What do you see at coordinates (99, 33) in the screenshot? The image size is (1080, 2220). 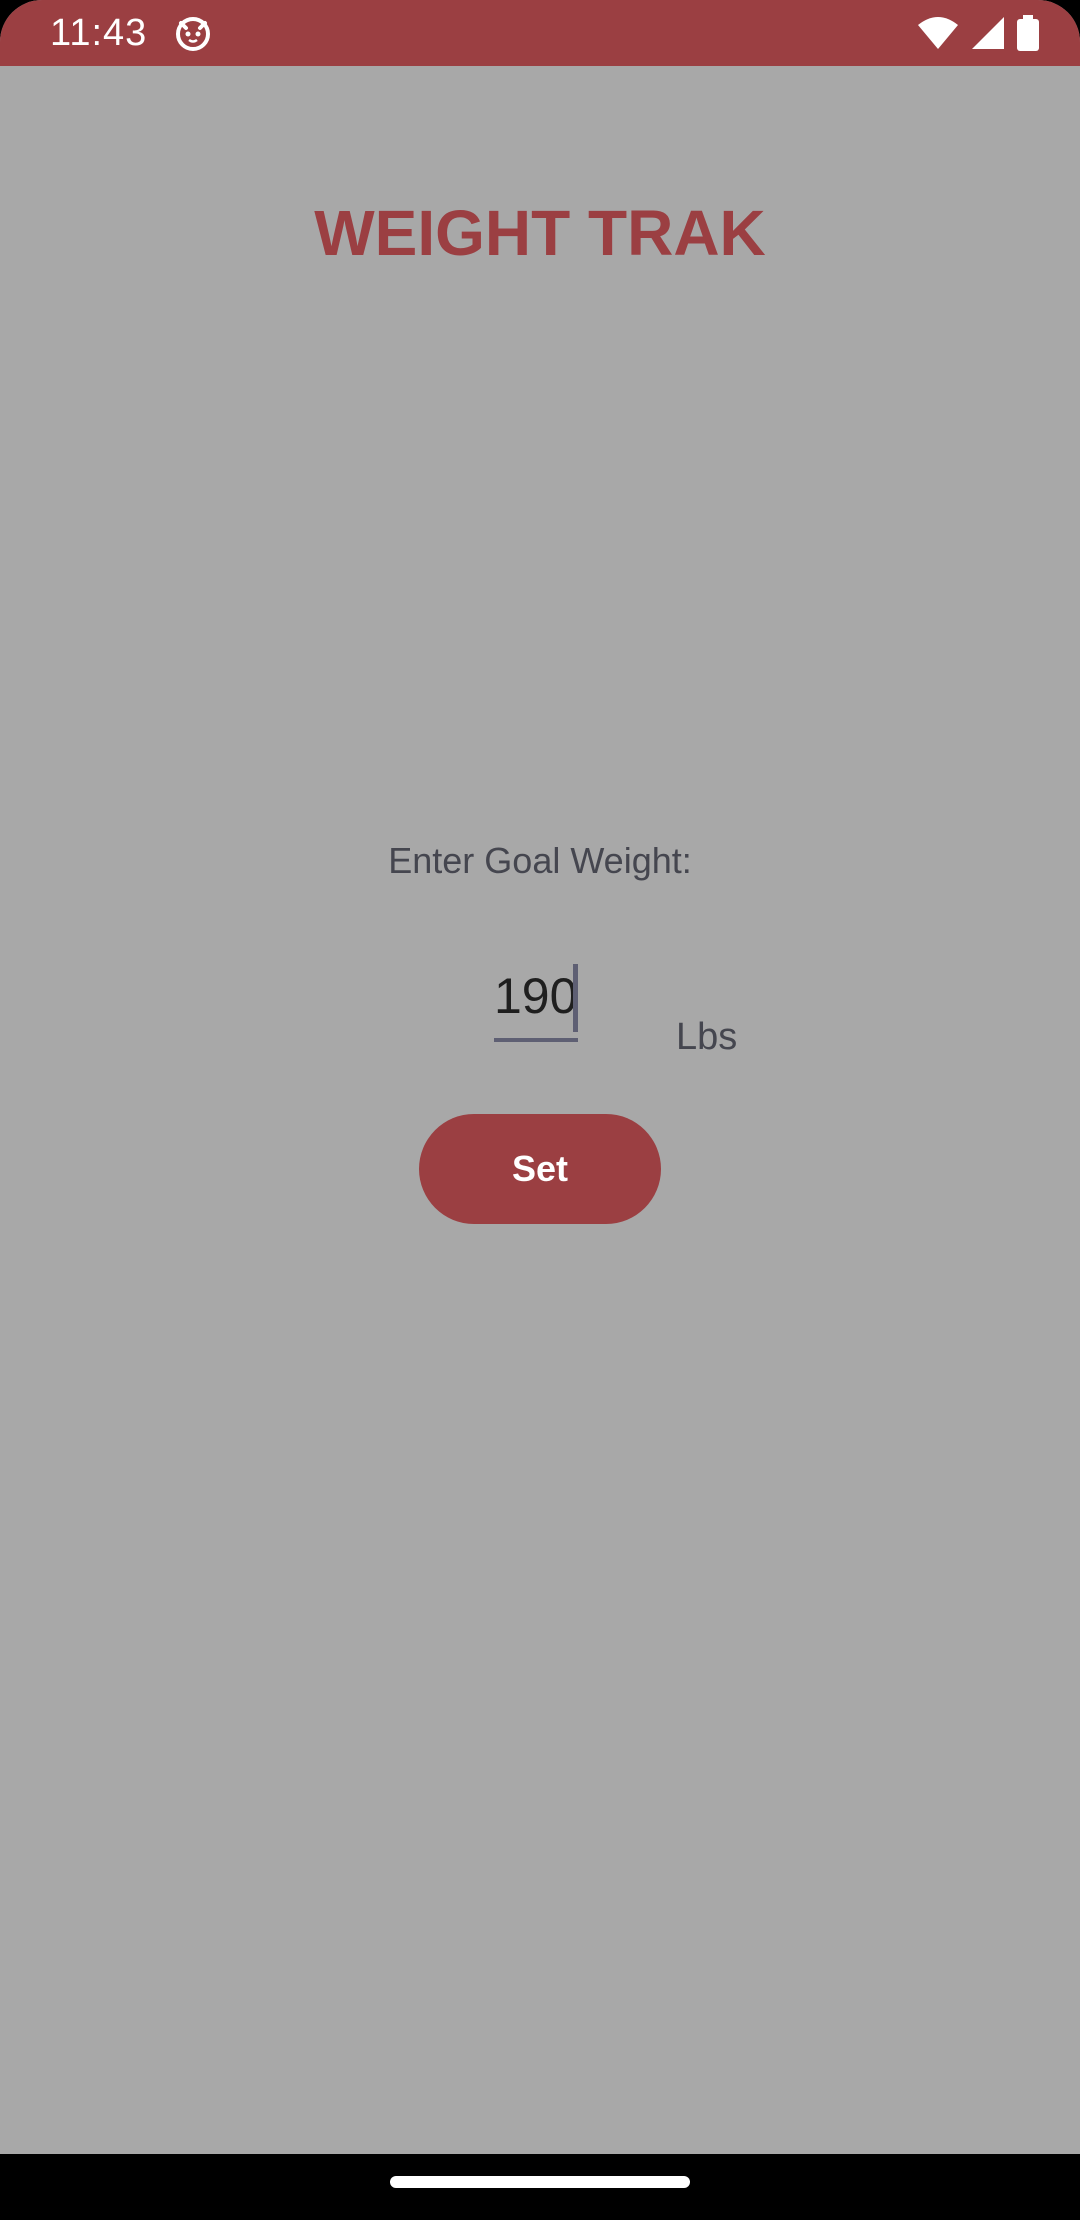 I see `status-time: 11:43` at bounding box center [99, 33].